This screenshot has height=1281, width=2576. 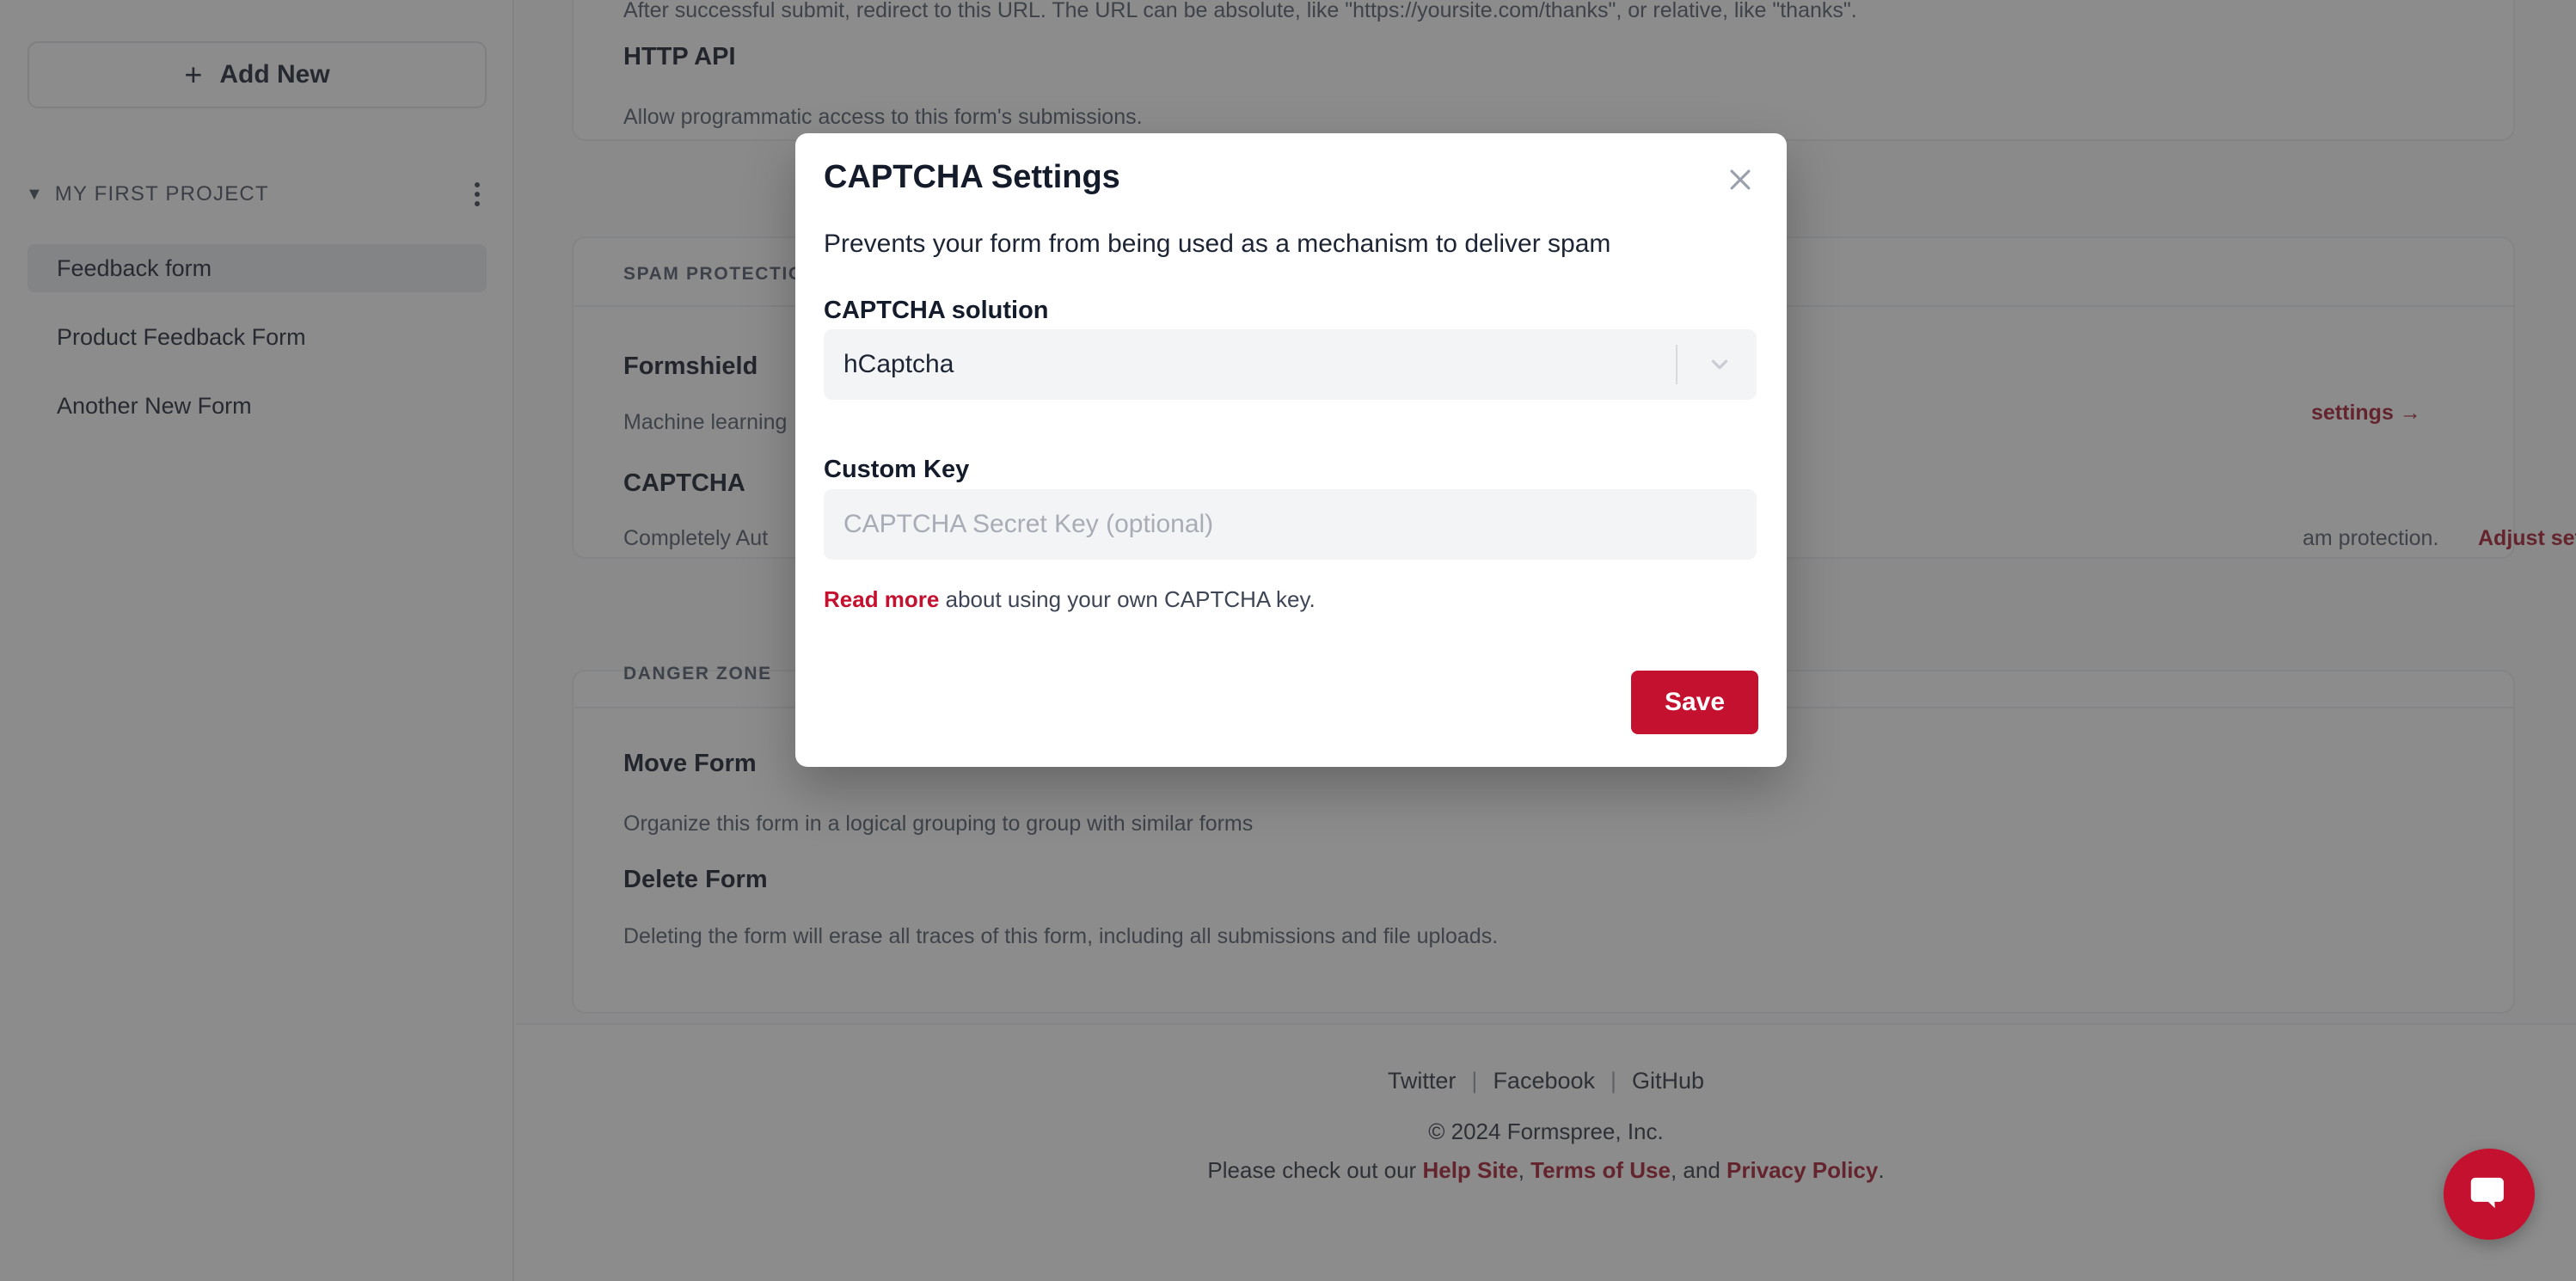 What do you see at coordinates (972, 177) in the screenshot?
I see `modal-title: CAPTCHA Settings` at bounding box center [972, 177].